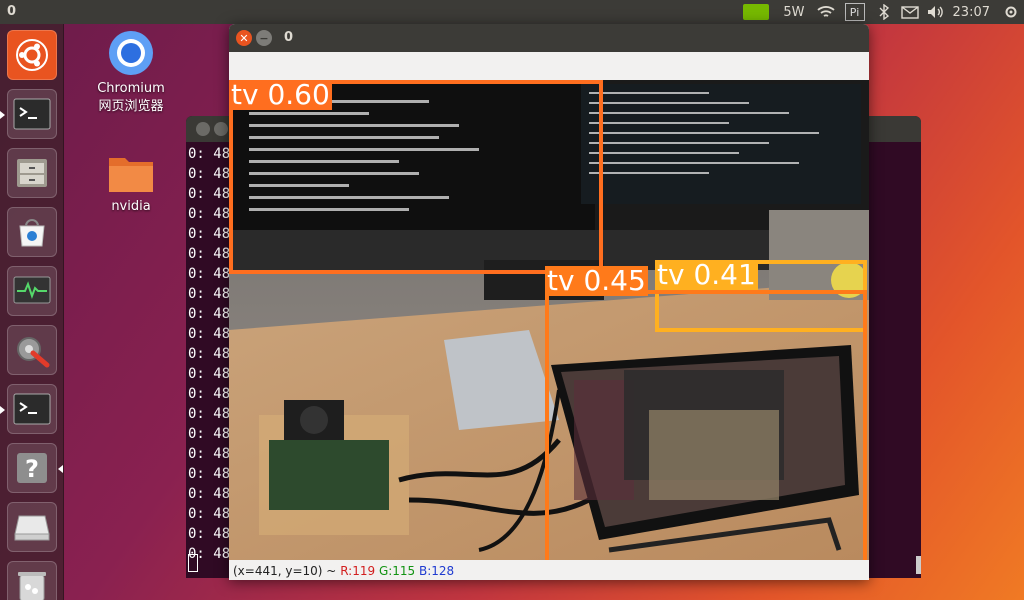 Image resolution: width=1024 pixels, height=600 pixels. What do you see at coordinates (358, 571) in the screenshot?
I see `pixel-red: R:119` at bounding box center [358, 571].